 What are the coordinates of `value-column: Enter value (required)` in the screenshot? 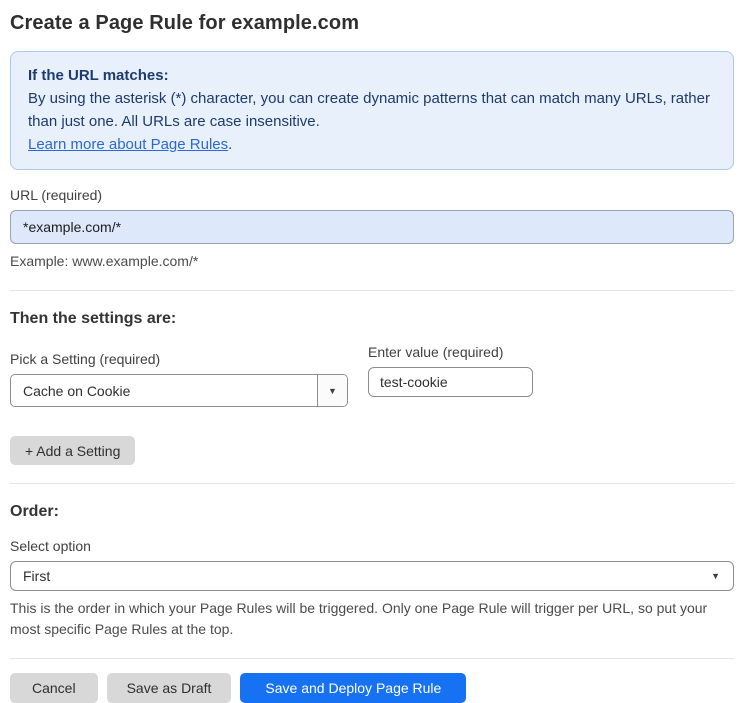 It's located at (450, 365).